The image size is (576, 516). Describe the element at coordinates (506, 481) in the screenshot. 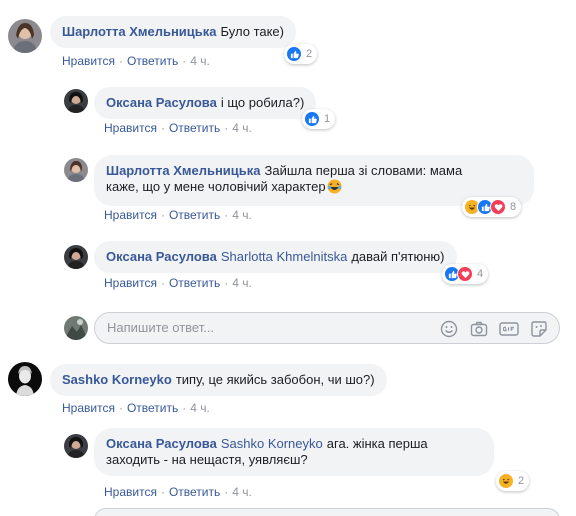

I see `haha-reaction-icon` at that location.